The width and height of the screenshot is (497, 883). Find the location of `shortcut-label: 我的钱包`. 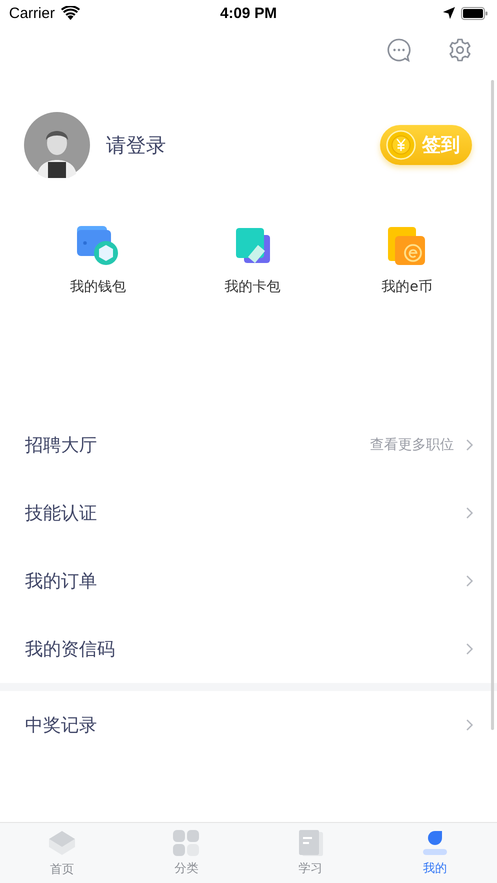

shortcut-label: 我的钱包 is located at coordinates (98, 287).